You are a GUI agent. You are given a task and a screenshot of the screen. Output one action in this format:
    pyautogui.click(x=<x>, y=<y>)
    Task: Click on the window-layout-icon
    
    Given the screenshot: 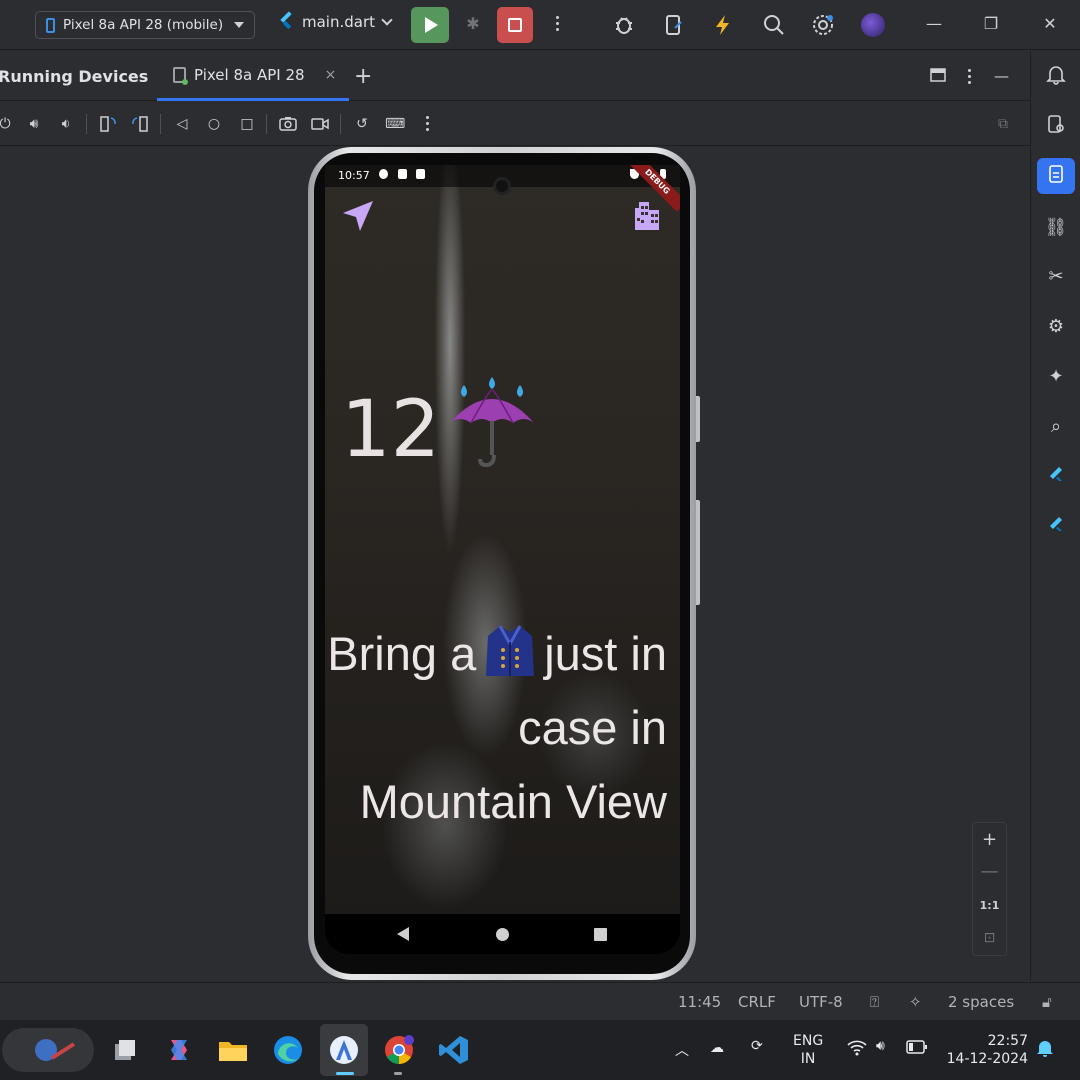 What is the action you would take?
    pyautogui.click(x=938, y=77)
    